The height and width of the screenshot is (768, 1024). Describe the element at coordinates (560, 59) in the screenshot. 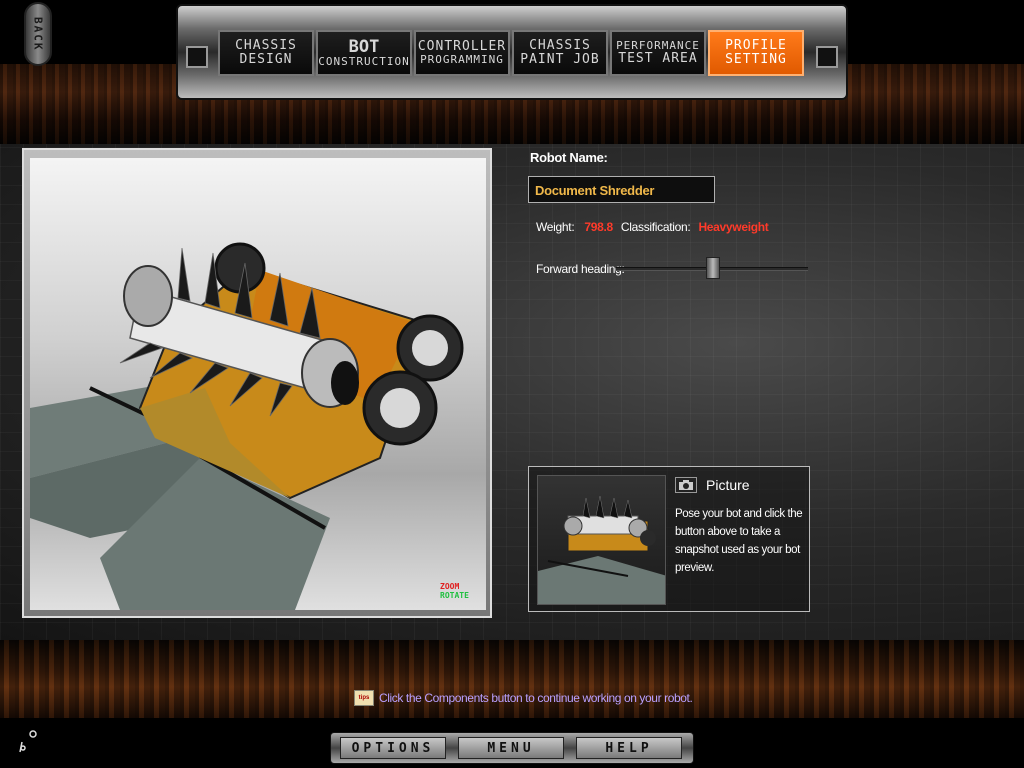

I see `tab-label-line2: PAINT JOB` at that location.